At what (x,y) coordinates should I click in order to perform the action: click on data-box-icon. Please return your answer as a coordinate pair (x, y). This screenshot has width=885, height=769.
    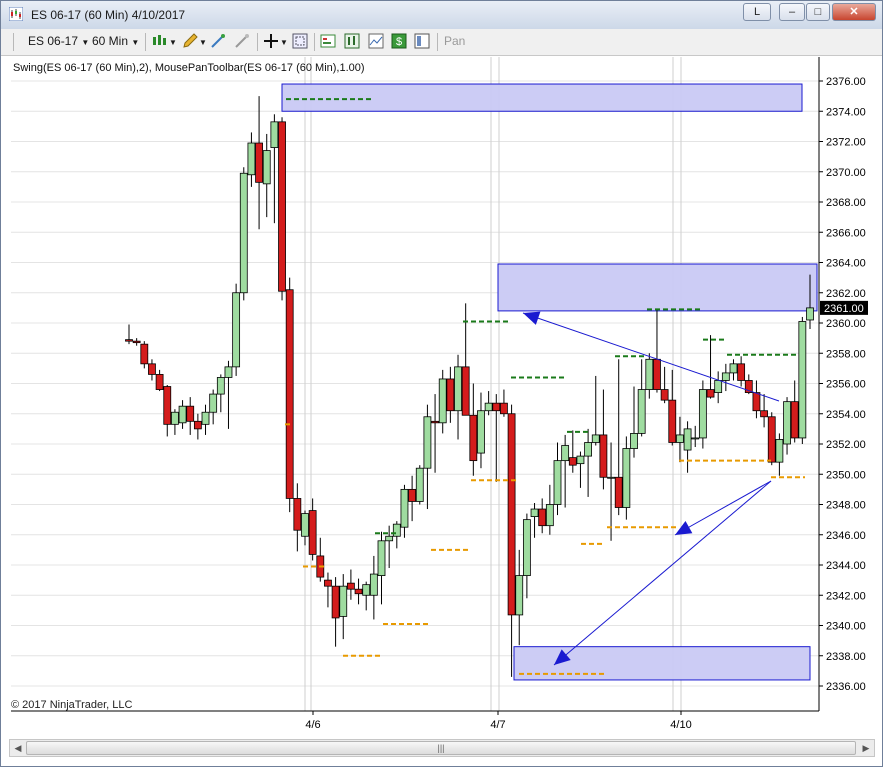
    Looking at the image, I should click on (422, 41).